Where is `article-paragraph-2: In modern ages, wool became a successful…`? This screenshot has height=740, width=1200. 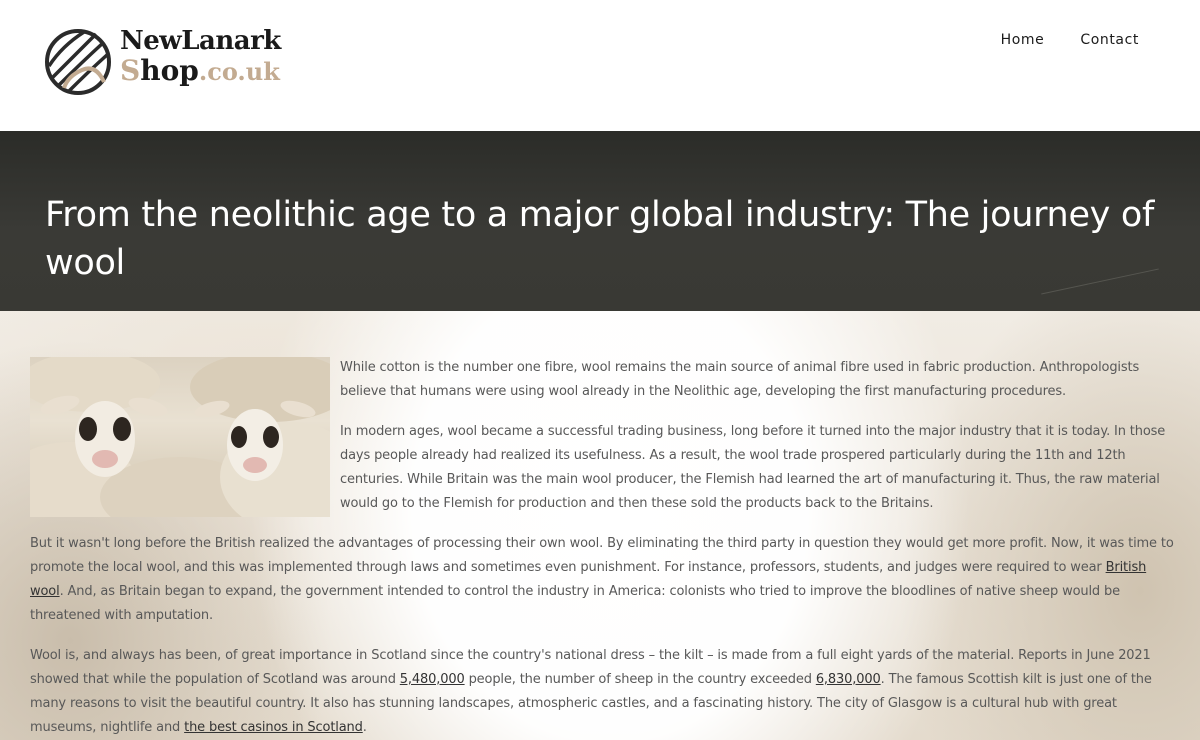 article-paragraph-2: In modern ages, wool became a successful… is located at coordinates (753, 467).